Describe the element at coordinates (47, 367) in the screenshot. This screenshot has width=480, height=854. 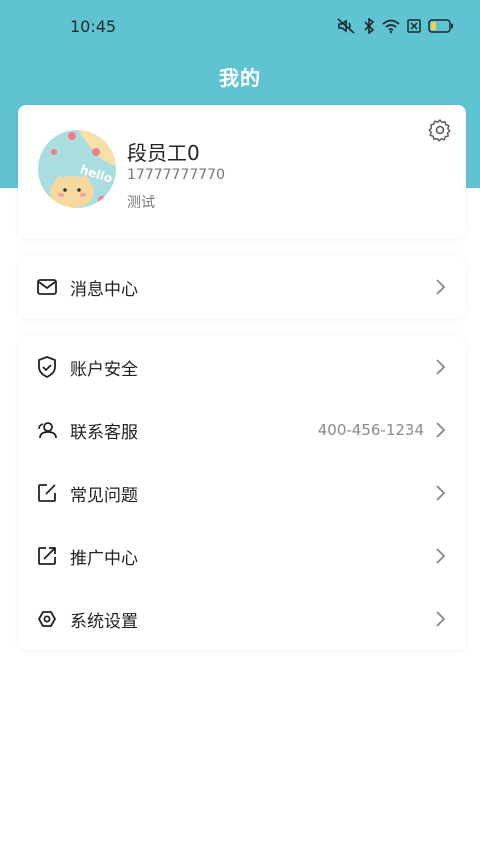
I see `shield-check-icon` at that location.